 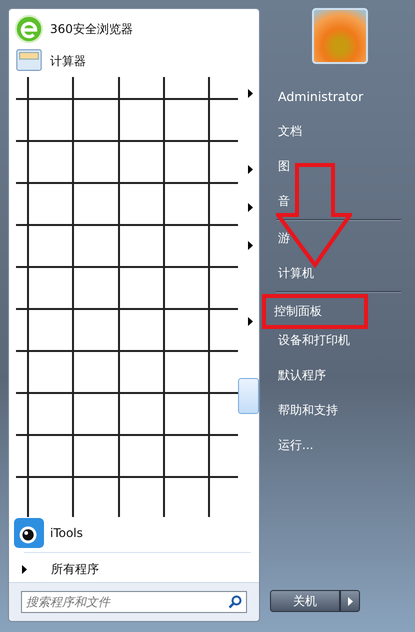 What do you see at coordinates (305, 601) in the screenshot?
I see `shutdown-button: 关机` at bounding box center [305, 601].